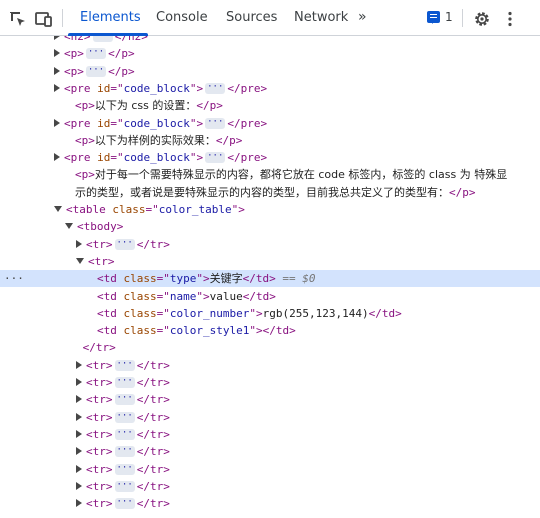 This screenshot has width=540, height=518. I want to click on gear-icon, so click(482, 19).